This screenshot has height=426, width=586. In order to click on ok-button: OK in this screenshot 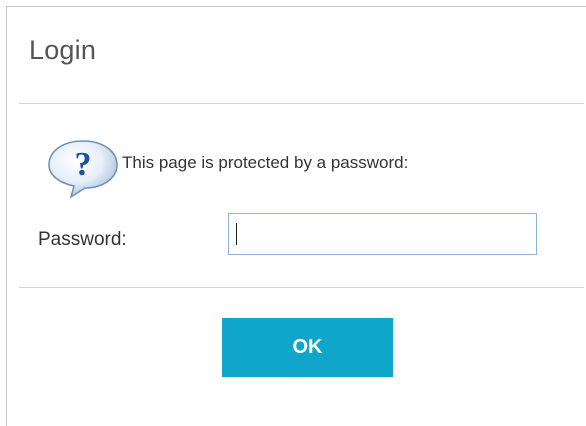, I will do `click(307, 347)`.